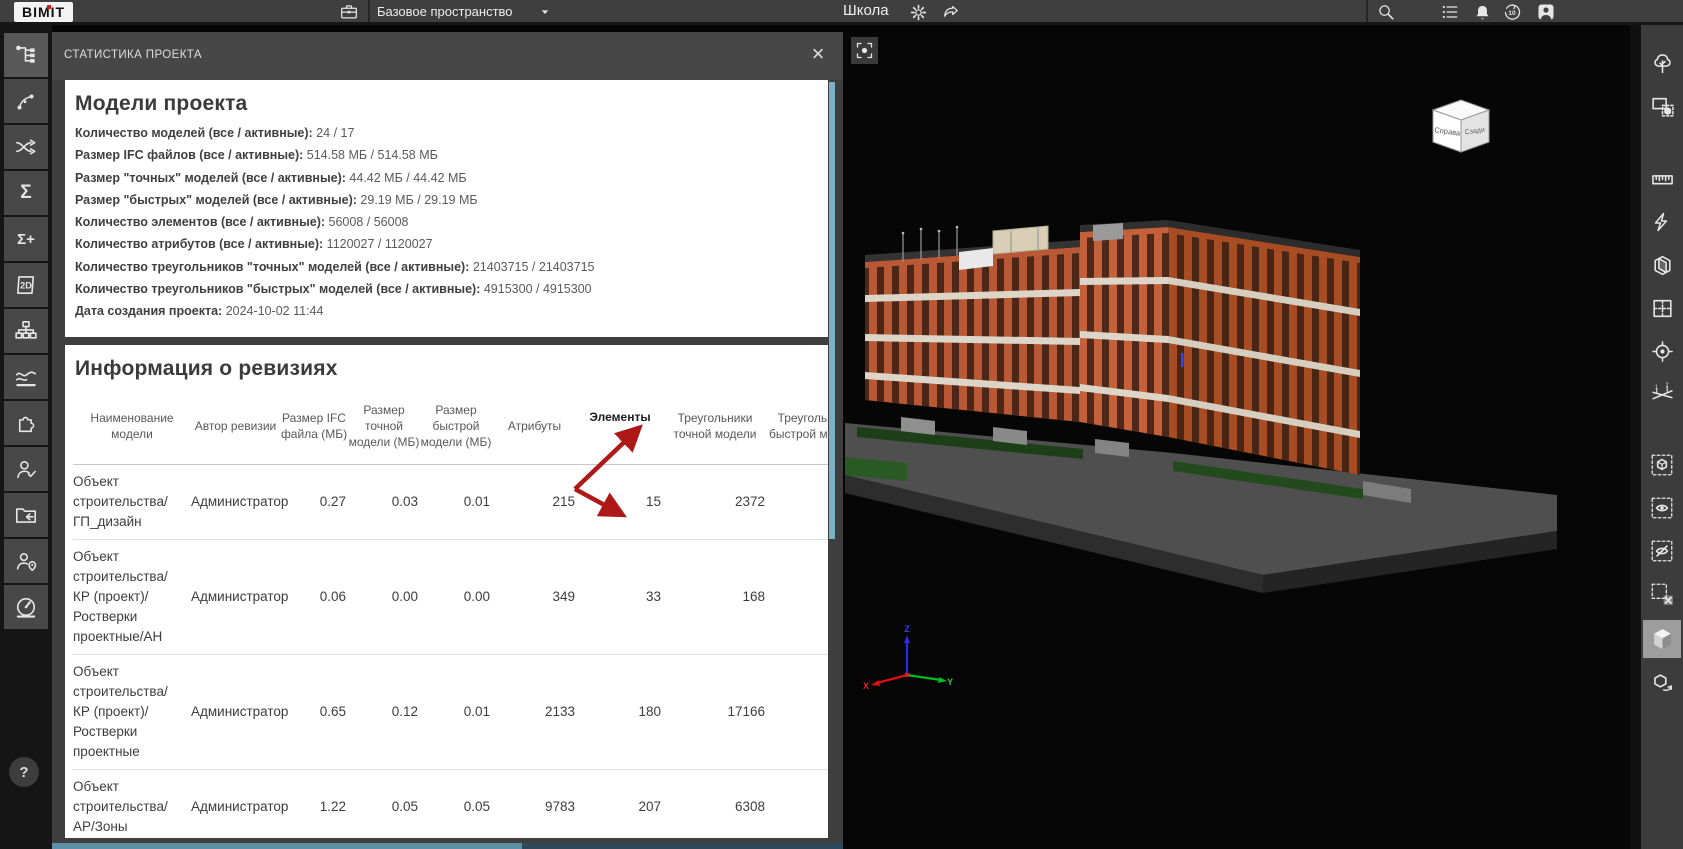  Describe the element at coordinates (1108, 232) in the screenshot. I see `rooftop-box` at that location.